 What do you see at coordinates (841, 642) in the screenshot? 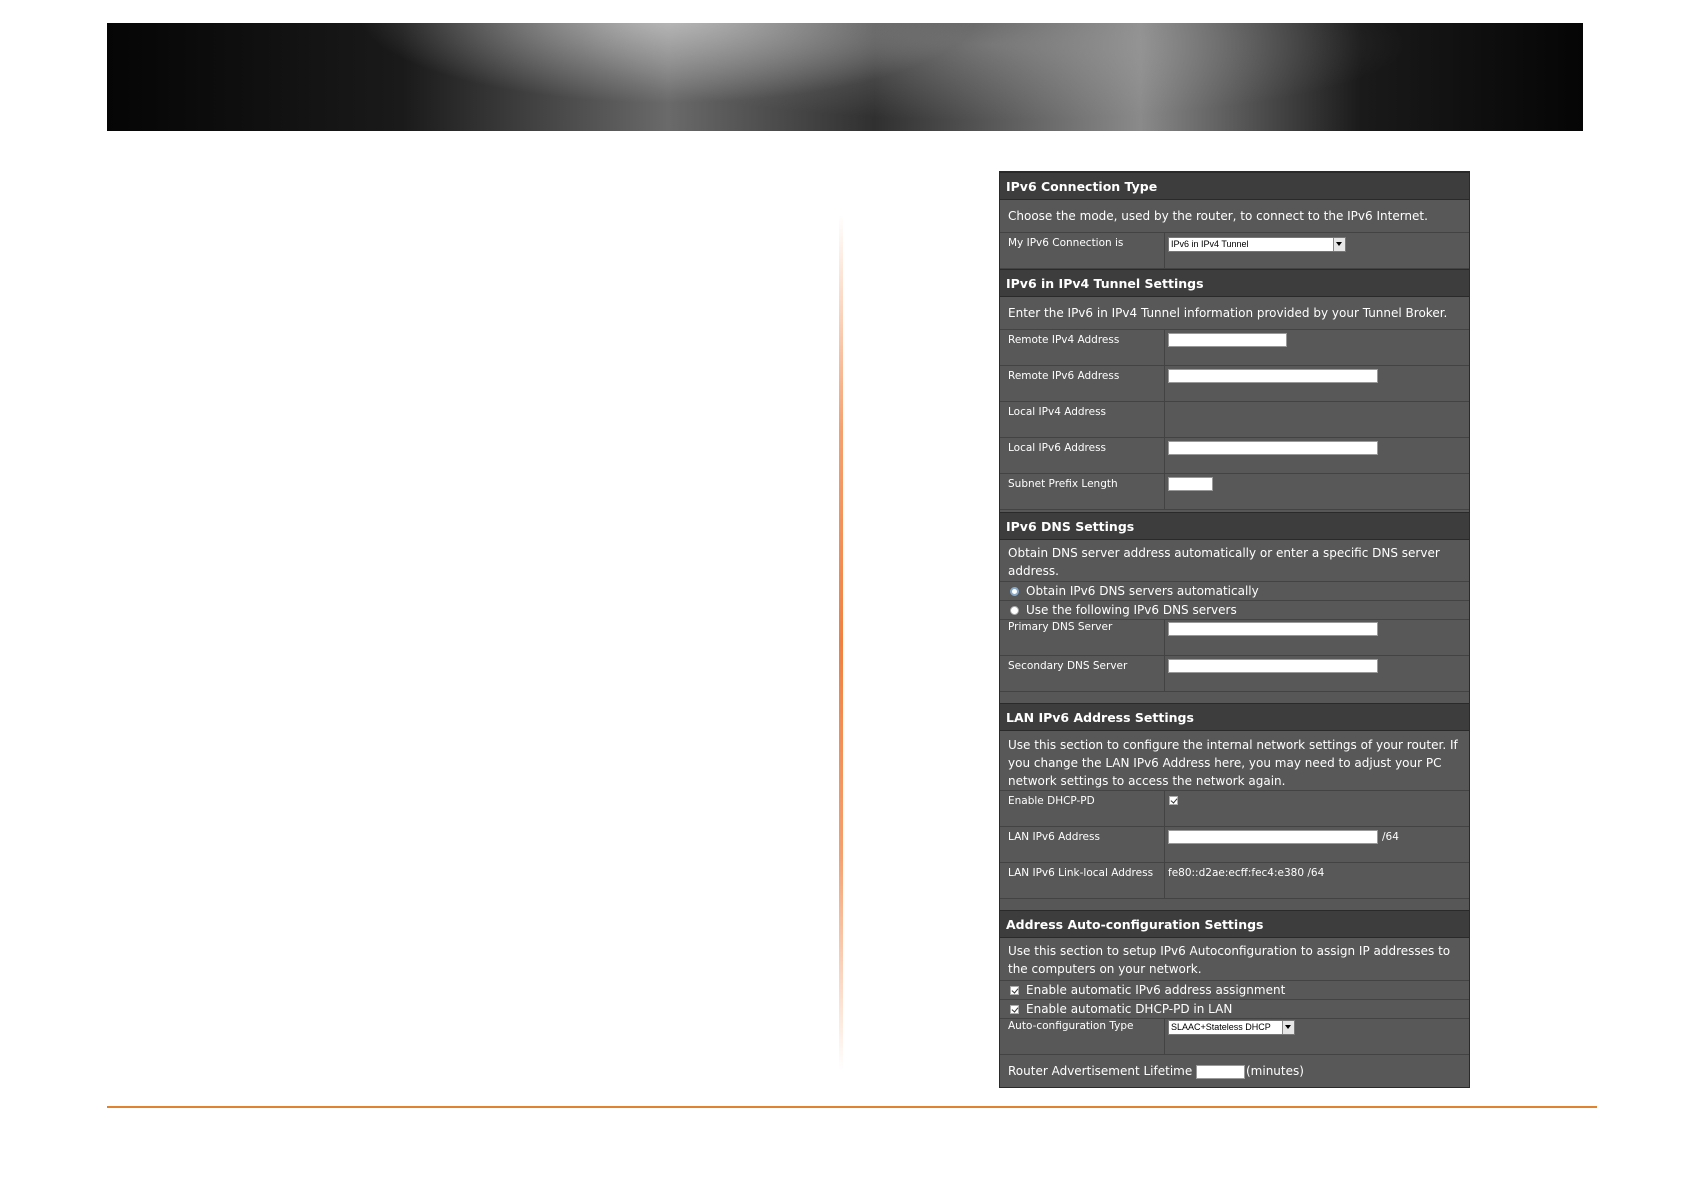
I see `vertical-divider` at bounding box center [841, 642].